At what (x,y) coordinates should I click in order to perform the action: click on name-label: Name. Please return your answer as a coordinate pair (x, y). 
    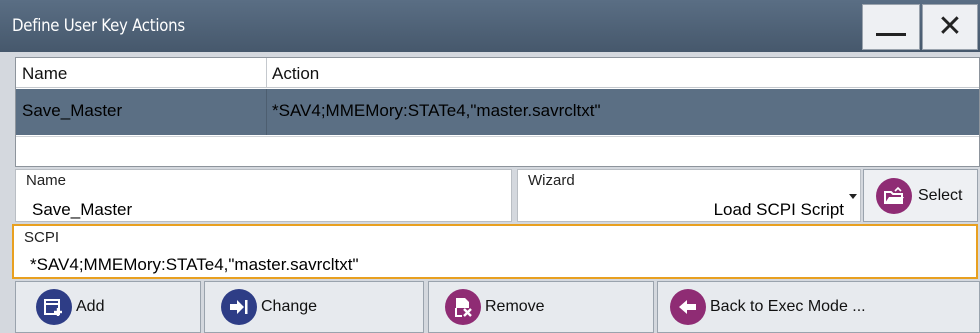
    Looking at the image, I should click on (46, 180).